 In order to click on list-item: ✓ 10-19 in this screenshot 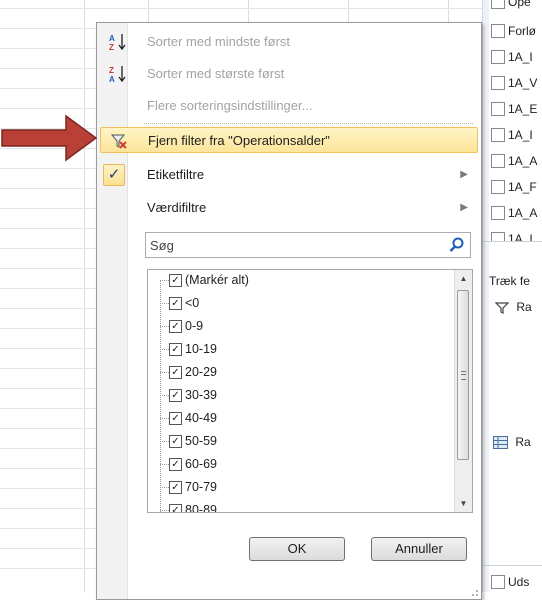, I will do `click(188, 349)`.